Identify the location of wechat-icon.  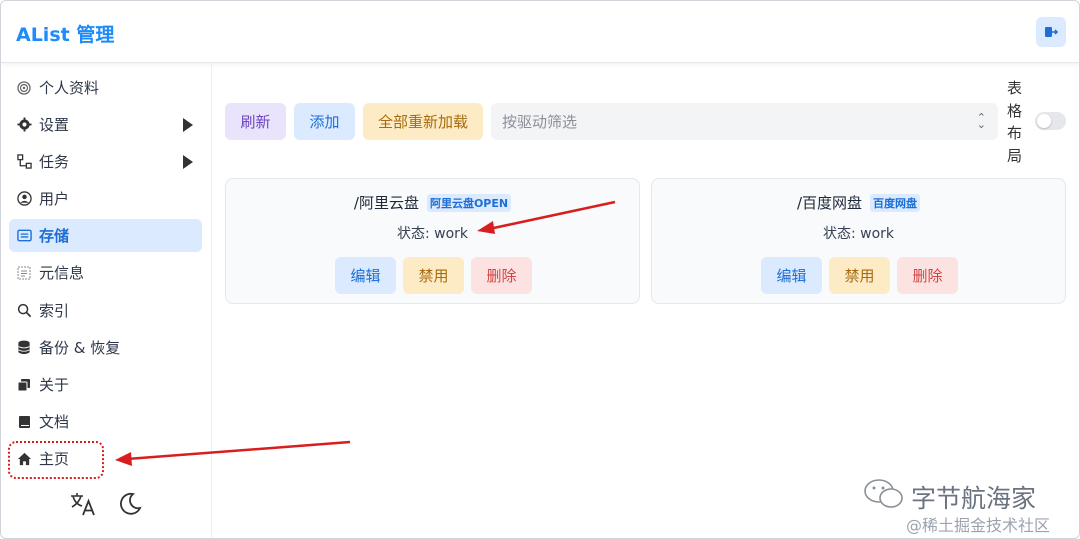
(884, 497).